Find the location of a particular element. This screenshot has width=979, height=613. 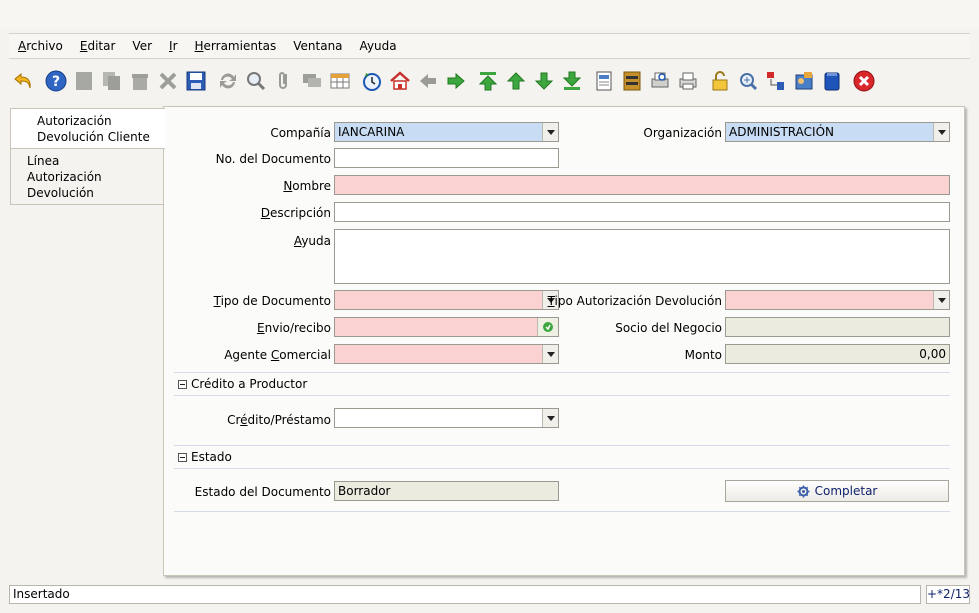

description-field is located at coordinates (642, 212).